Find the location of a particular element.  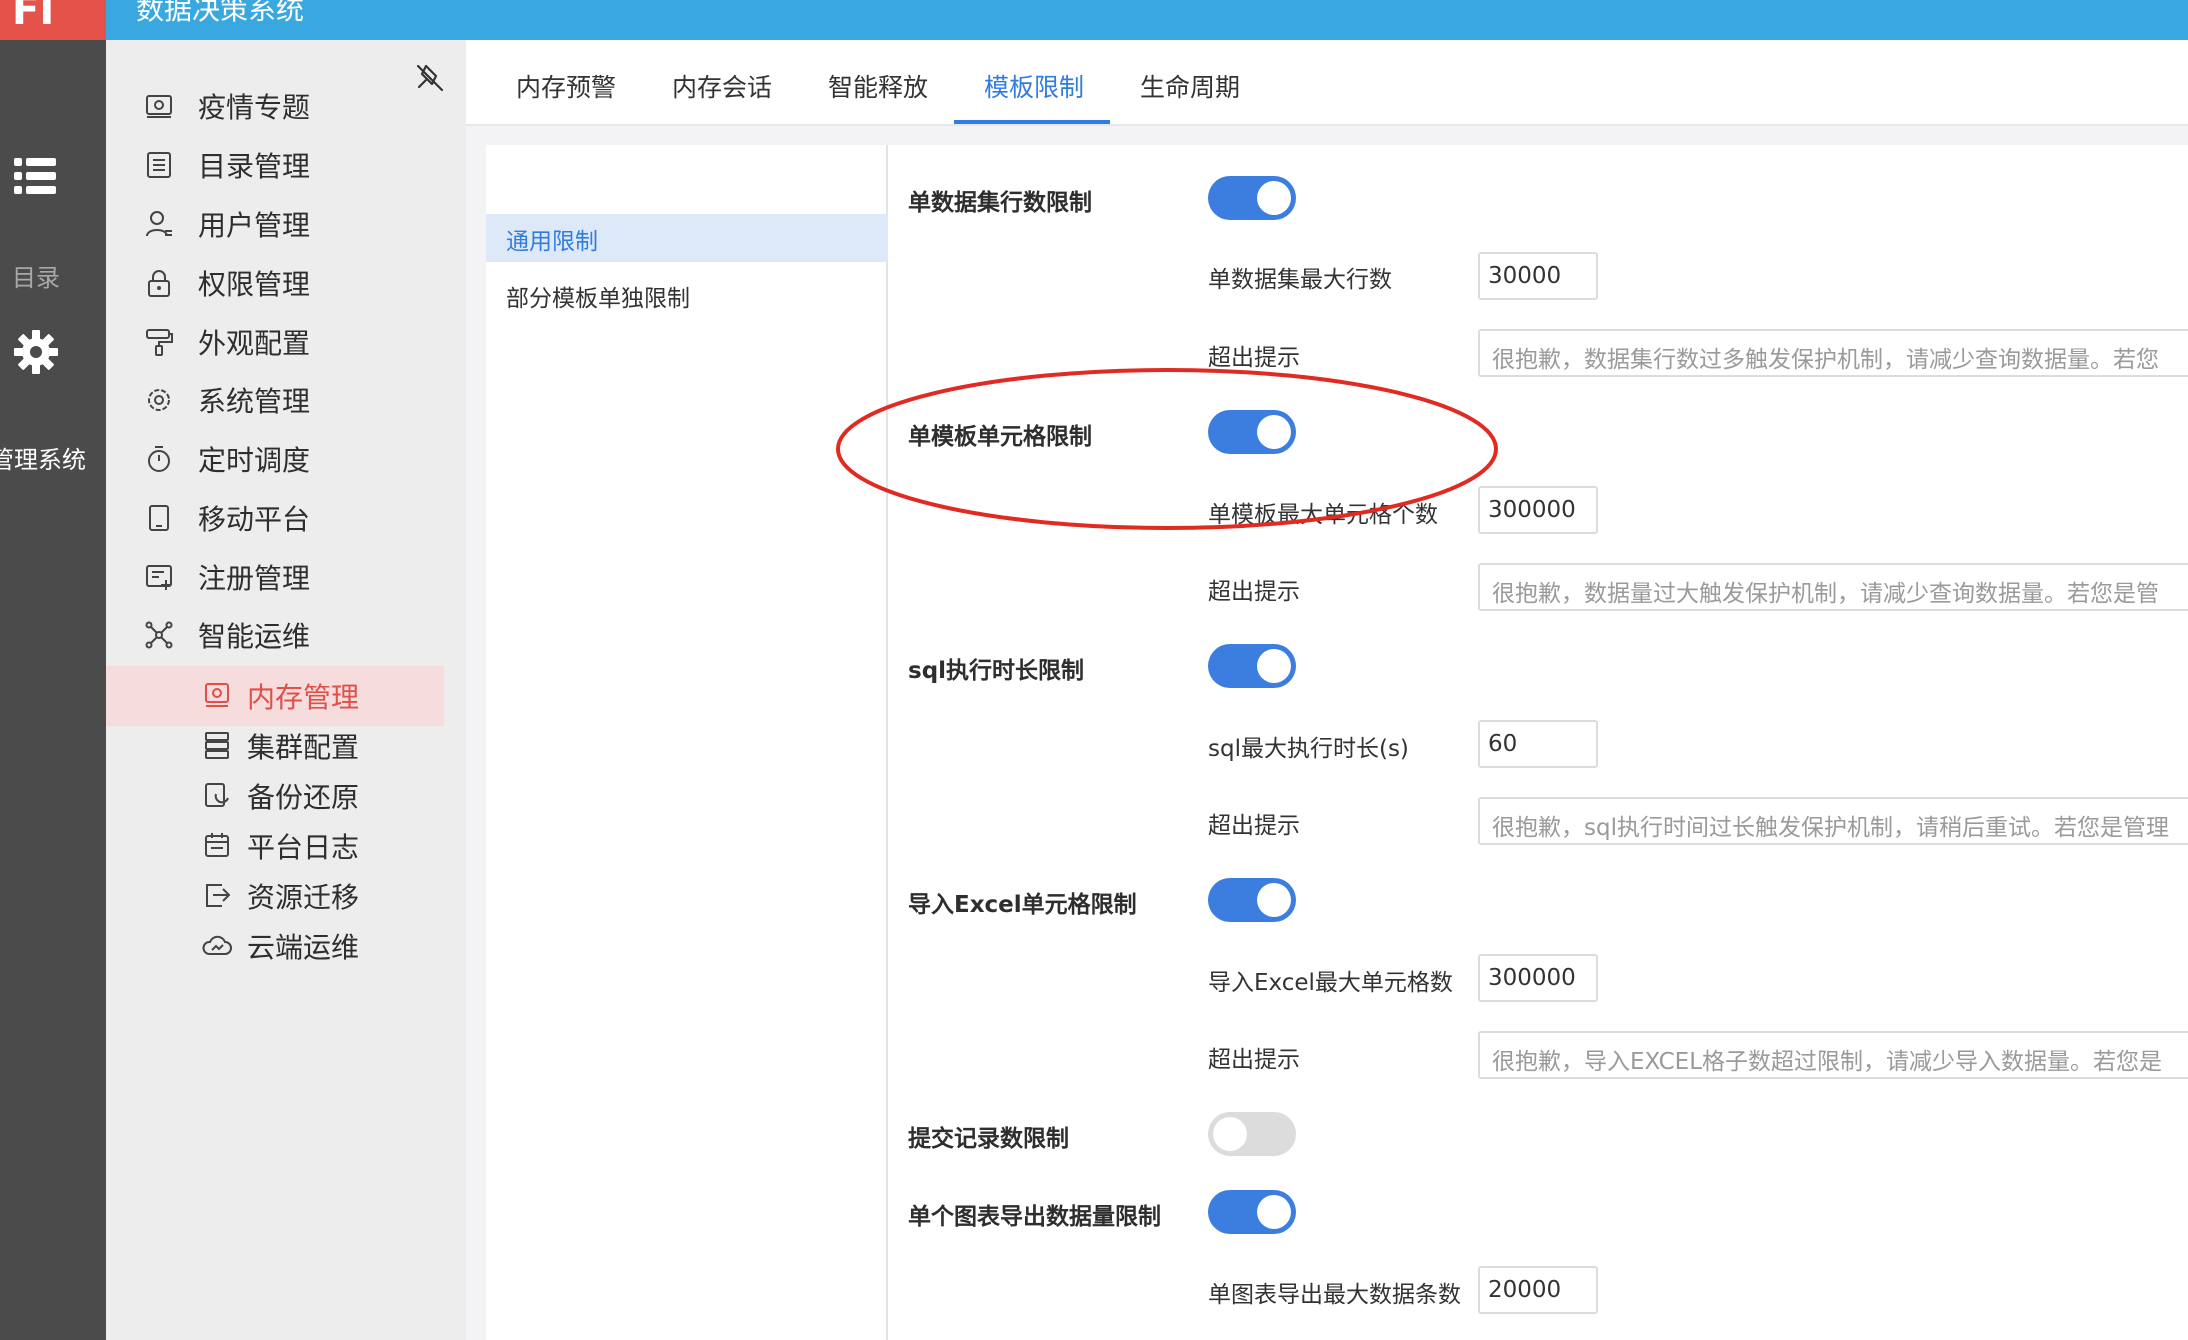

nav-item-users: 用户管理 is located at coordinates (286, 224).